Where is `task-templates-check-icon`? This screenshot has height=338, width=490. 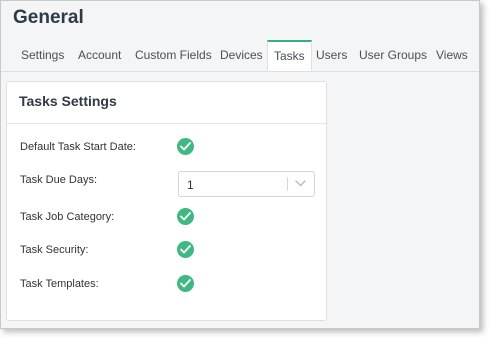
task-templates-check-icon is located at coordinates (185, 283).